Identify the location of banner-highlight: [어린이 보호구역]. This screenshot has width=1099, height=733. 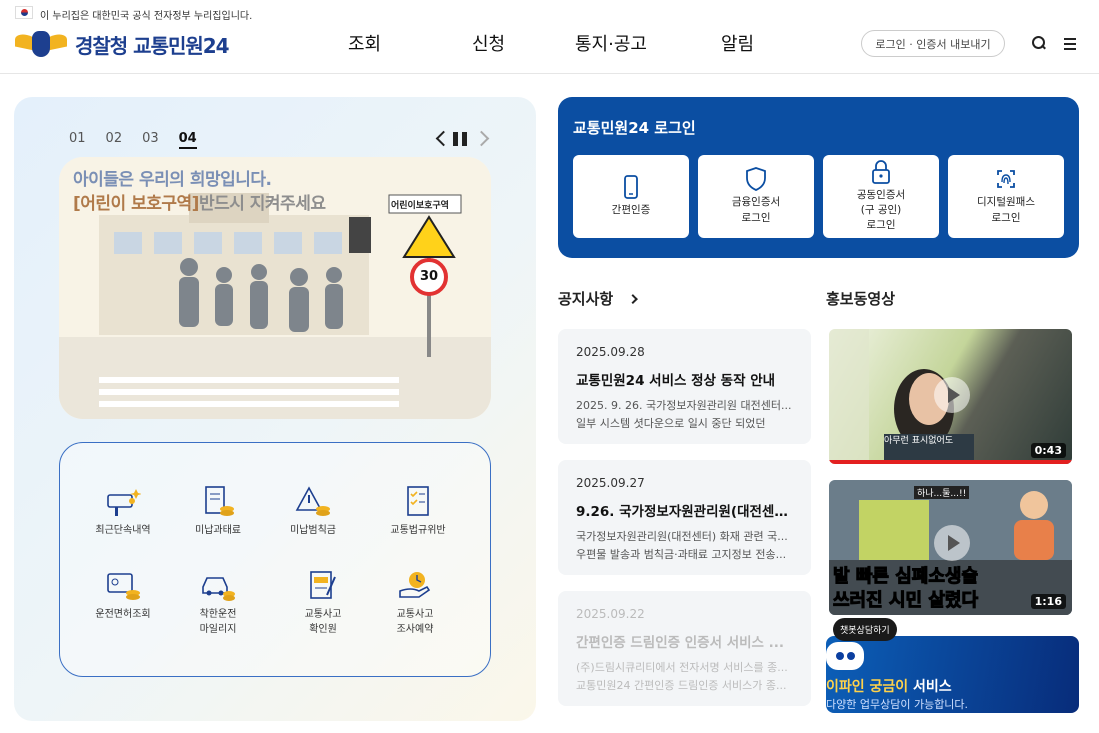
(136, 204).